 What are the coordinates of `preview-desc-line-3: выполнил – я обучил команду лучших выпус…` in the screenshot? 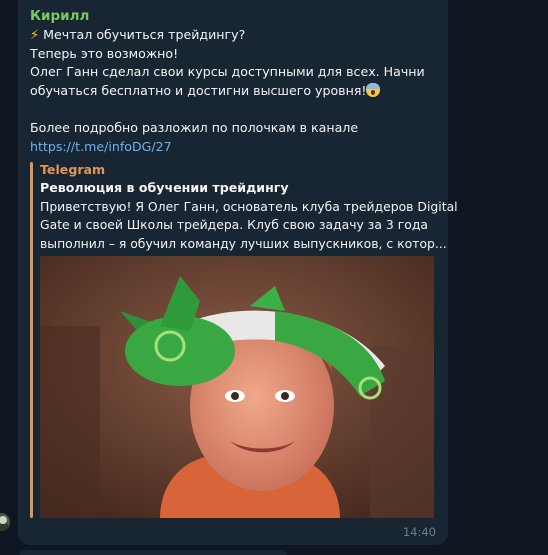 It's located at (243, 243).